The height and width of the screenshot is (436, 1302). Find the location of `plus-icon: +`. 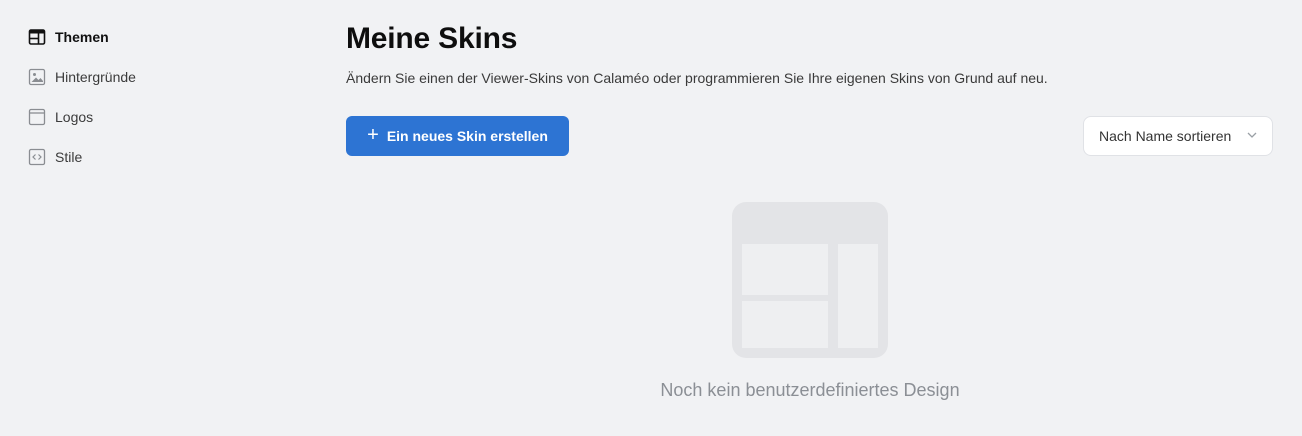

plus-icon: + is located at coordinates (373, 135).